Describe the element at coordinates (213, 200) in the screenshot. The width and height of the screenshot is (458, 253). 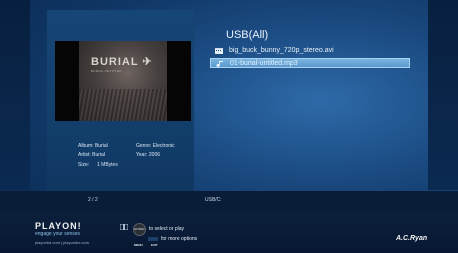
I see `current-path: USB/C:` at that location.